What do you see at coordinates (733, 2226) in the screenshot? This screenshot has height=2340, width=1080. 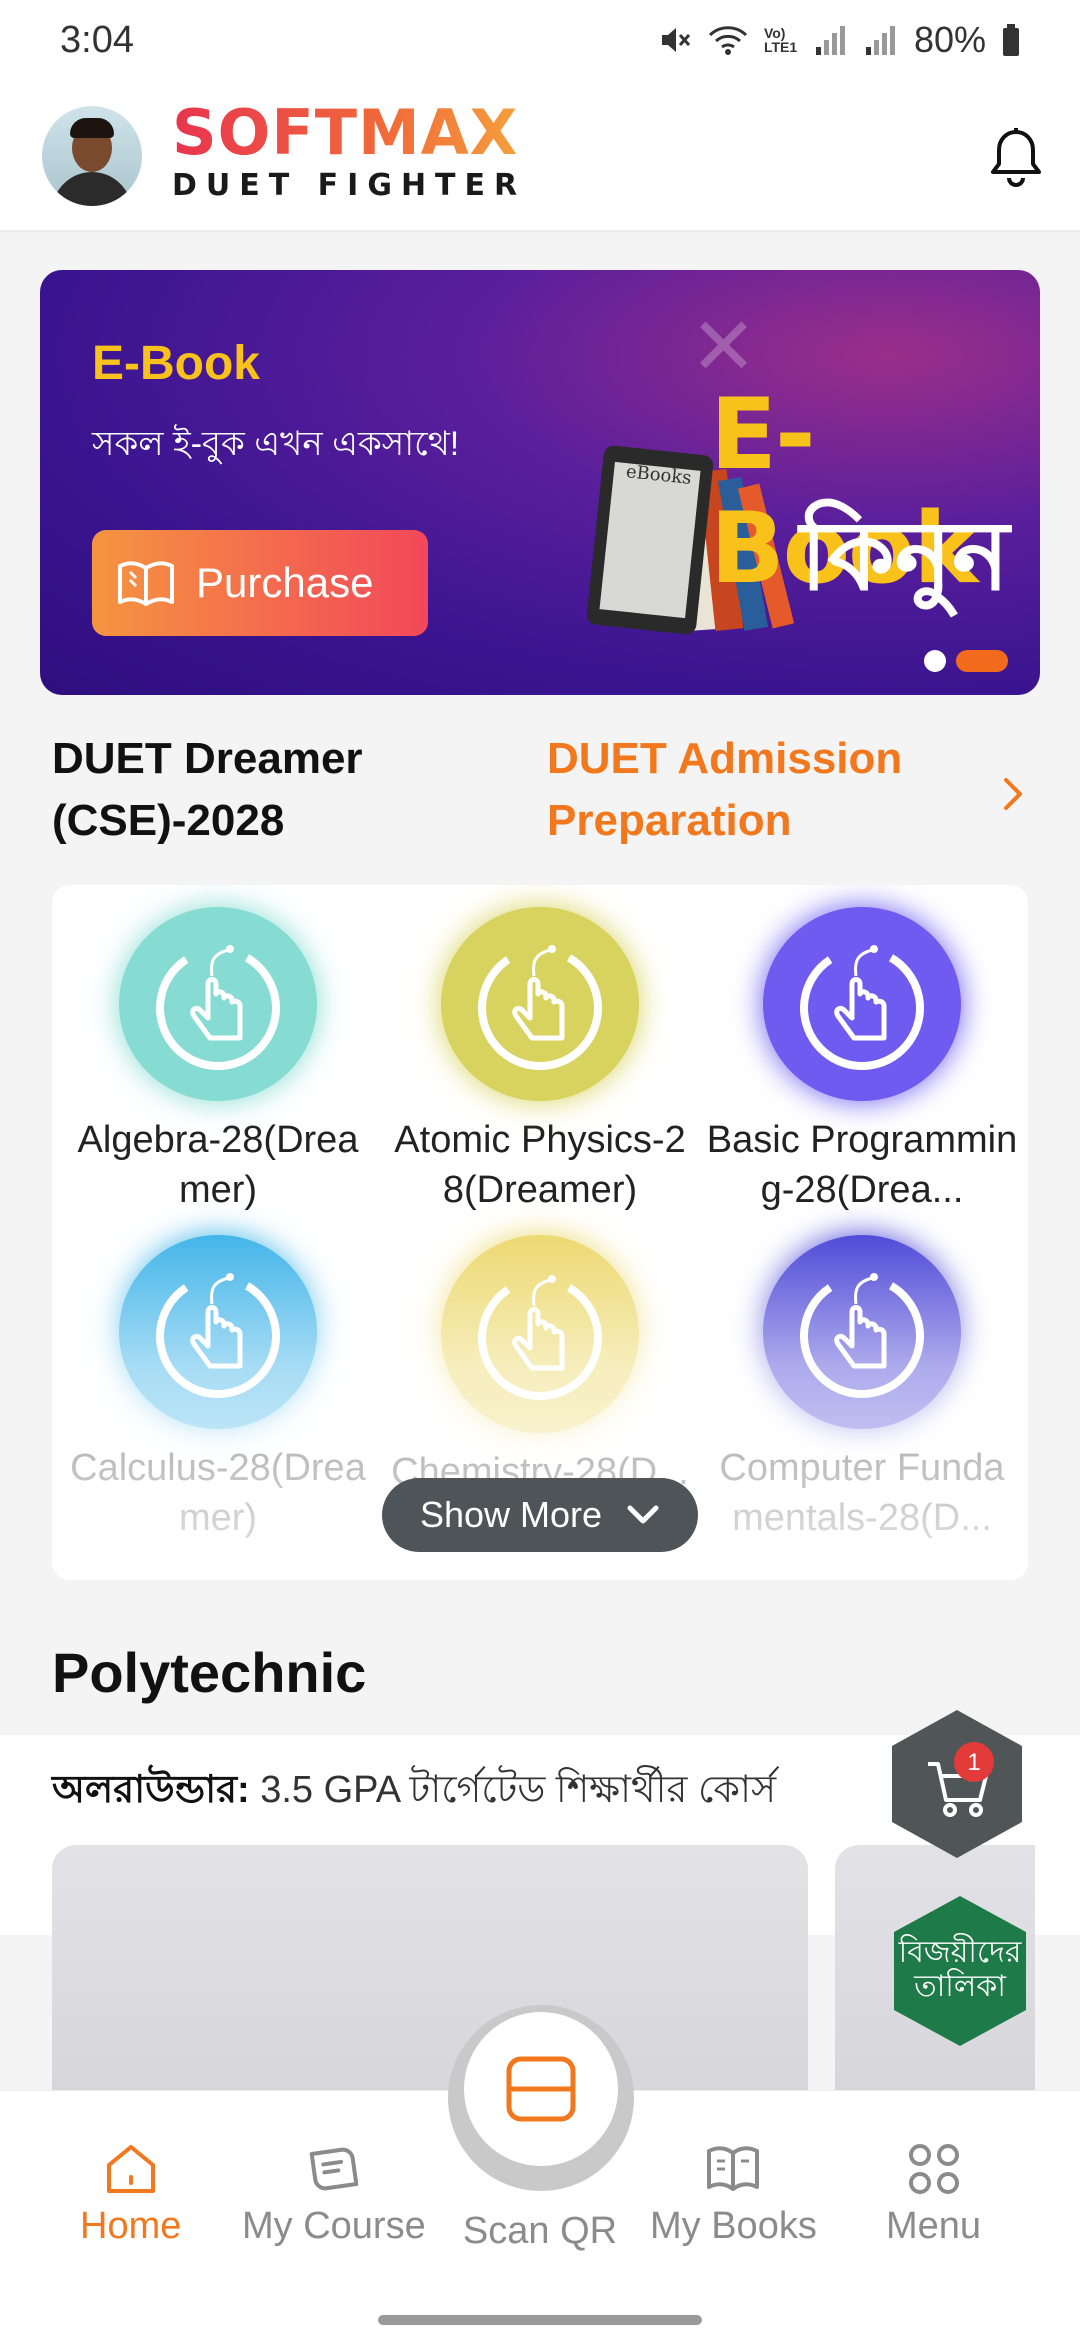 I see `nav-my-books-label: My Books` at bounding box center [733, 2226].